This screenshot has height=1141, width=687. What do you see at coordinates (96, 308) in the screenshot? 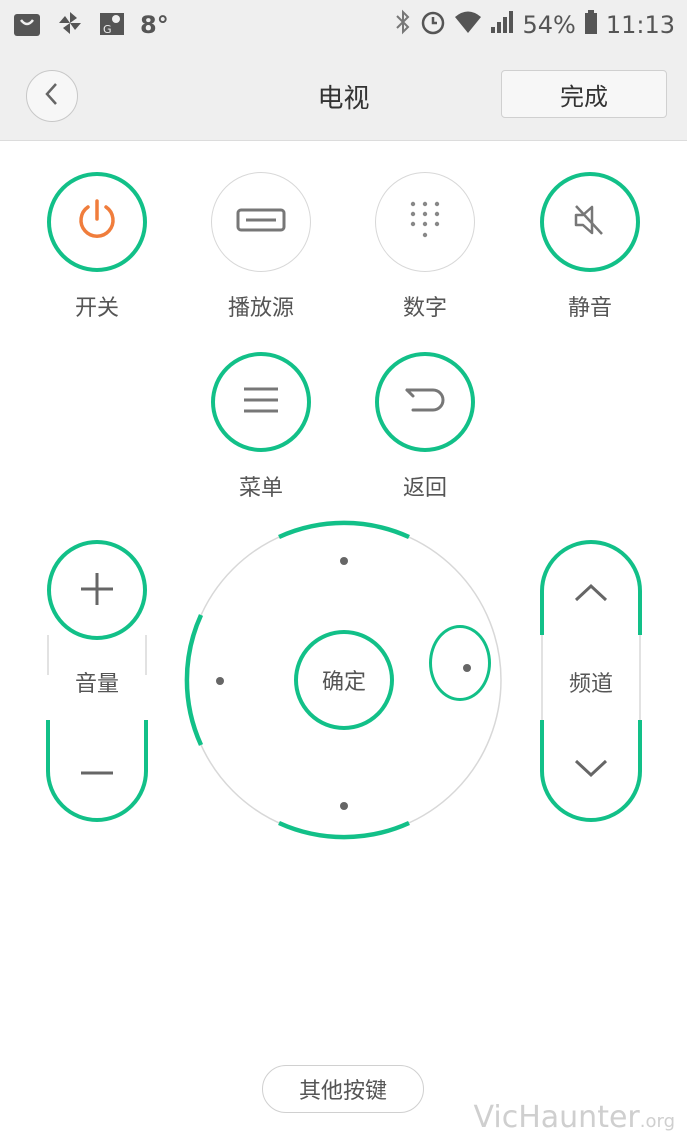
I see `power-label: 开关` at bounding box center [96, 308].